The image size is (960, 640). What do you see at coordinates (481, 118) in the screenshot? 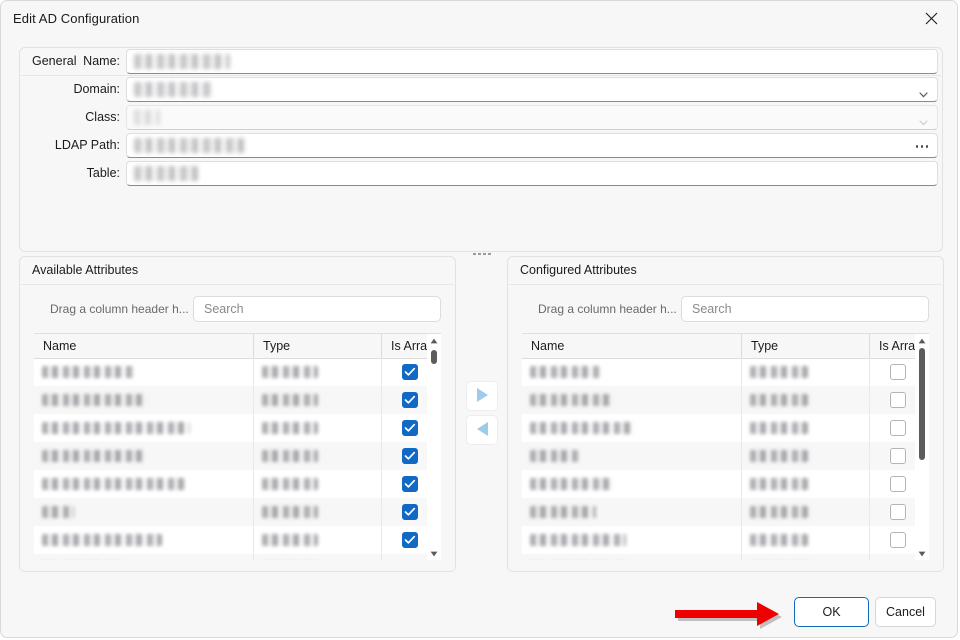
I see `form-row: Class:` at bounding box center [481, 118].